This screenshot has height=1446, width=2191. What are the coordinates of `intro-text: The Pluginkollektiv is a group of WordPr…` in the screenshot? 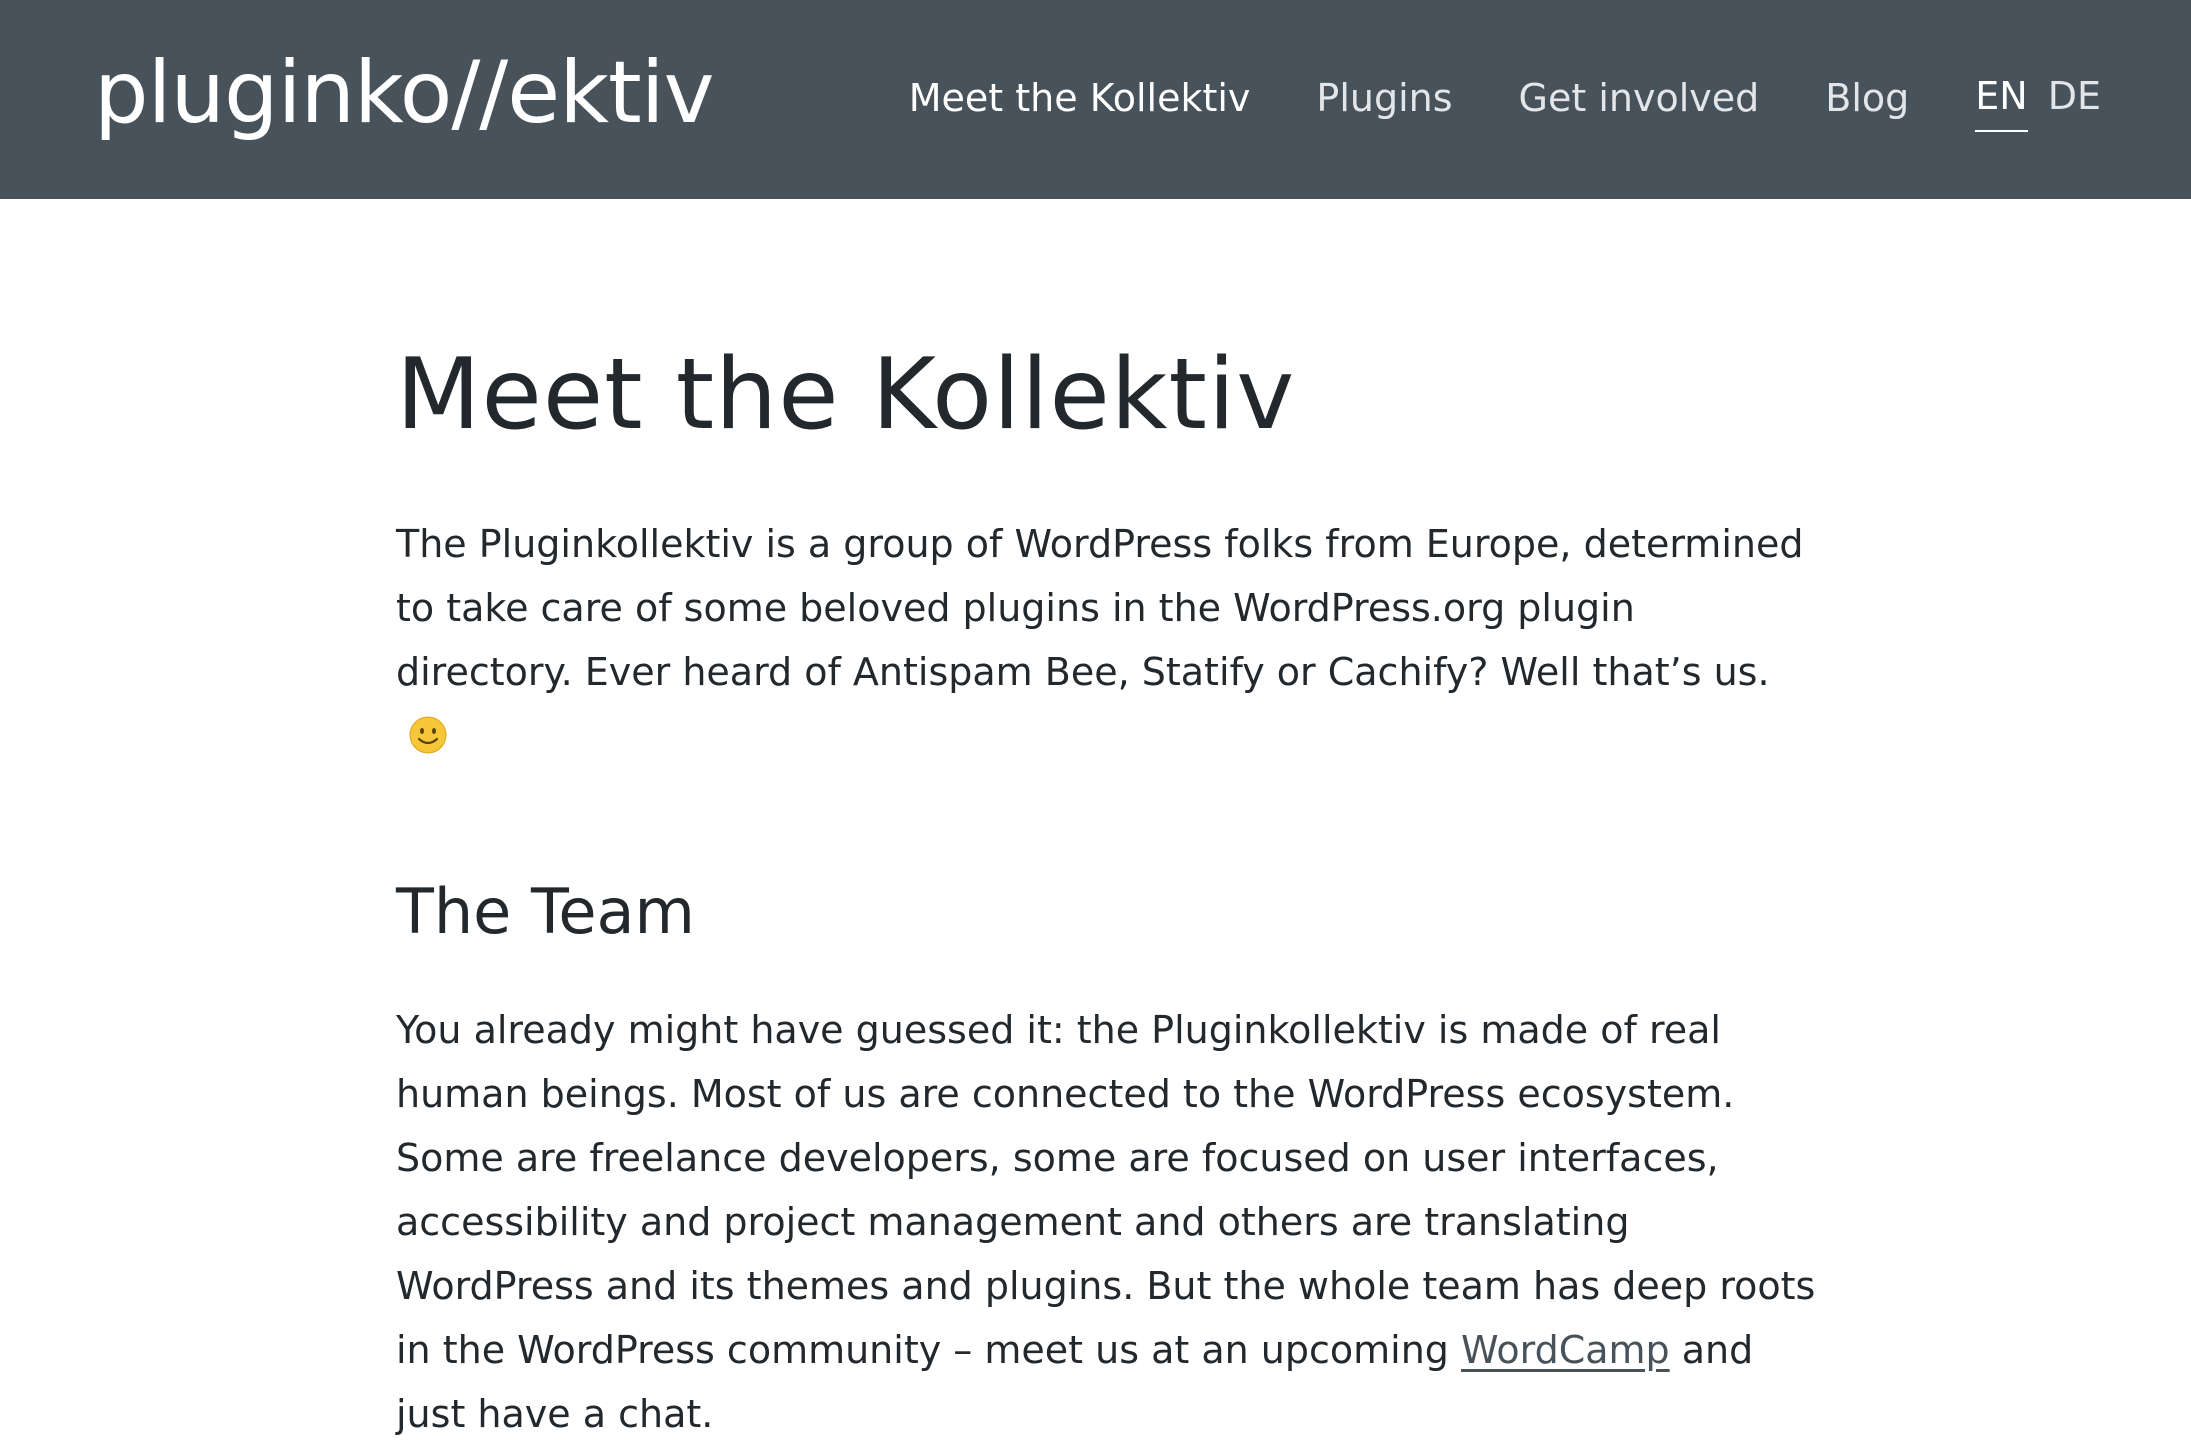 It's located at (1100, 608).